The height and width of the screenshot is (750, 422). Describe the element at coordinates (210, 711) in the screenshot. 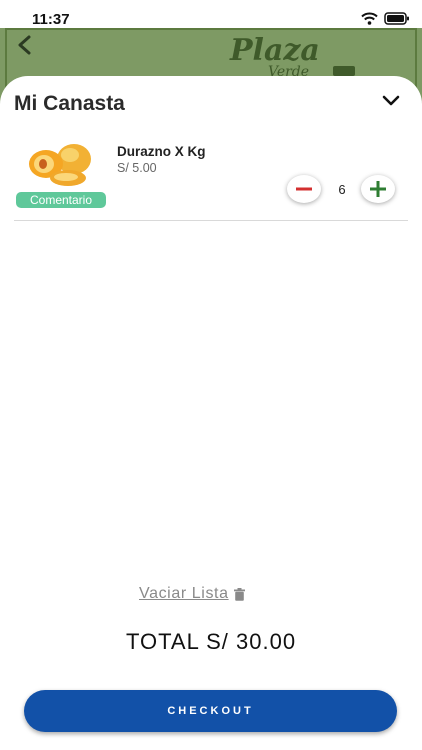

I see `checkout-button: CHECKOUT` at that location.